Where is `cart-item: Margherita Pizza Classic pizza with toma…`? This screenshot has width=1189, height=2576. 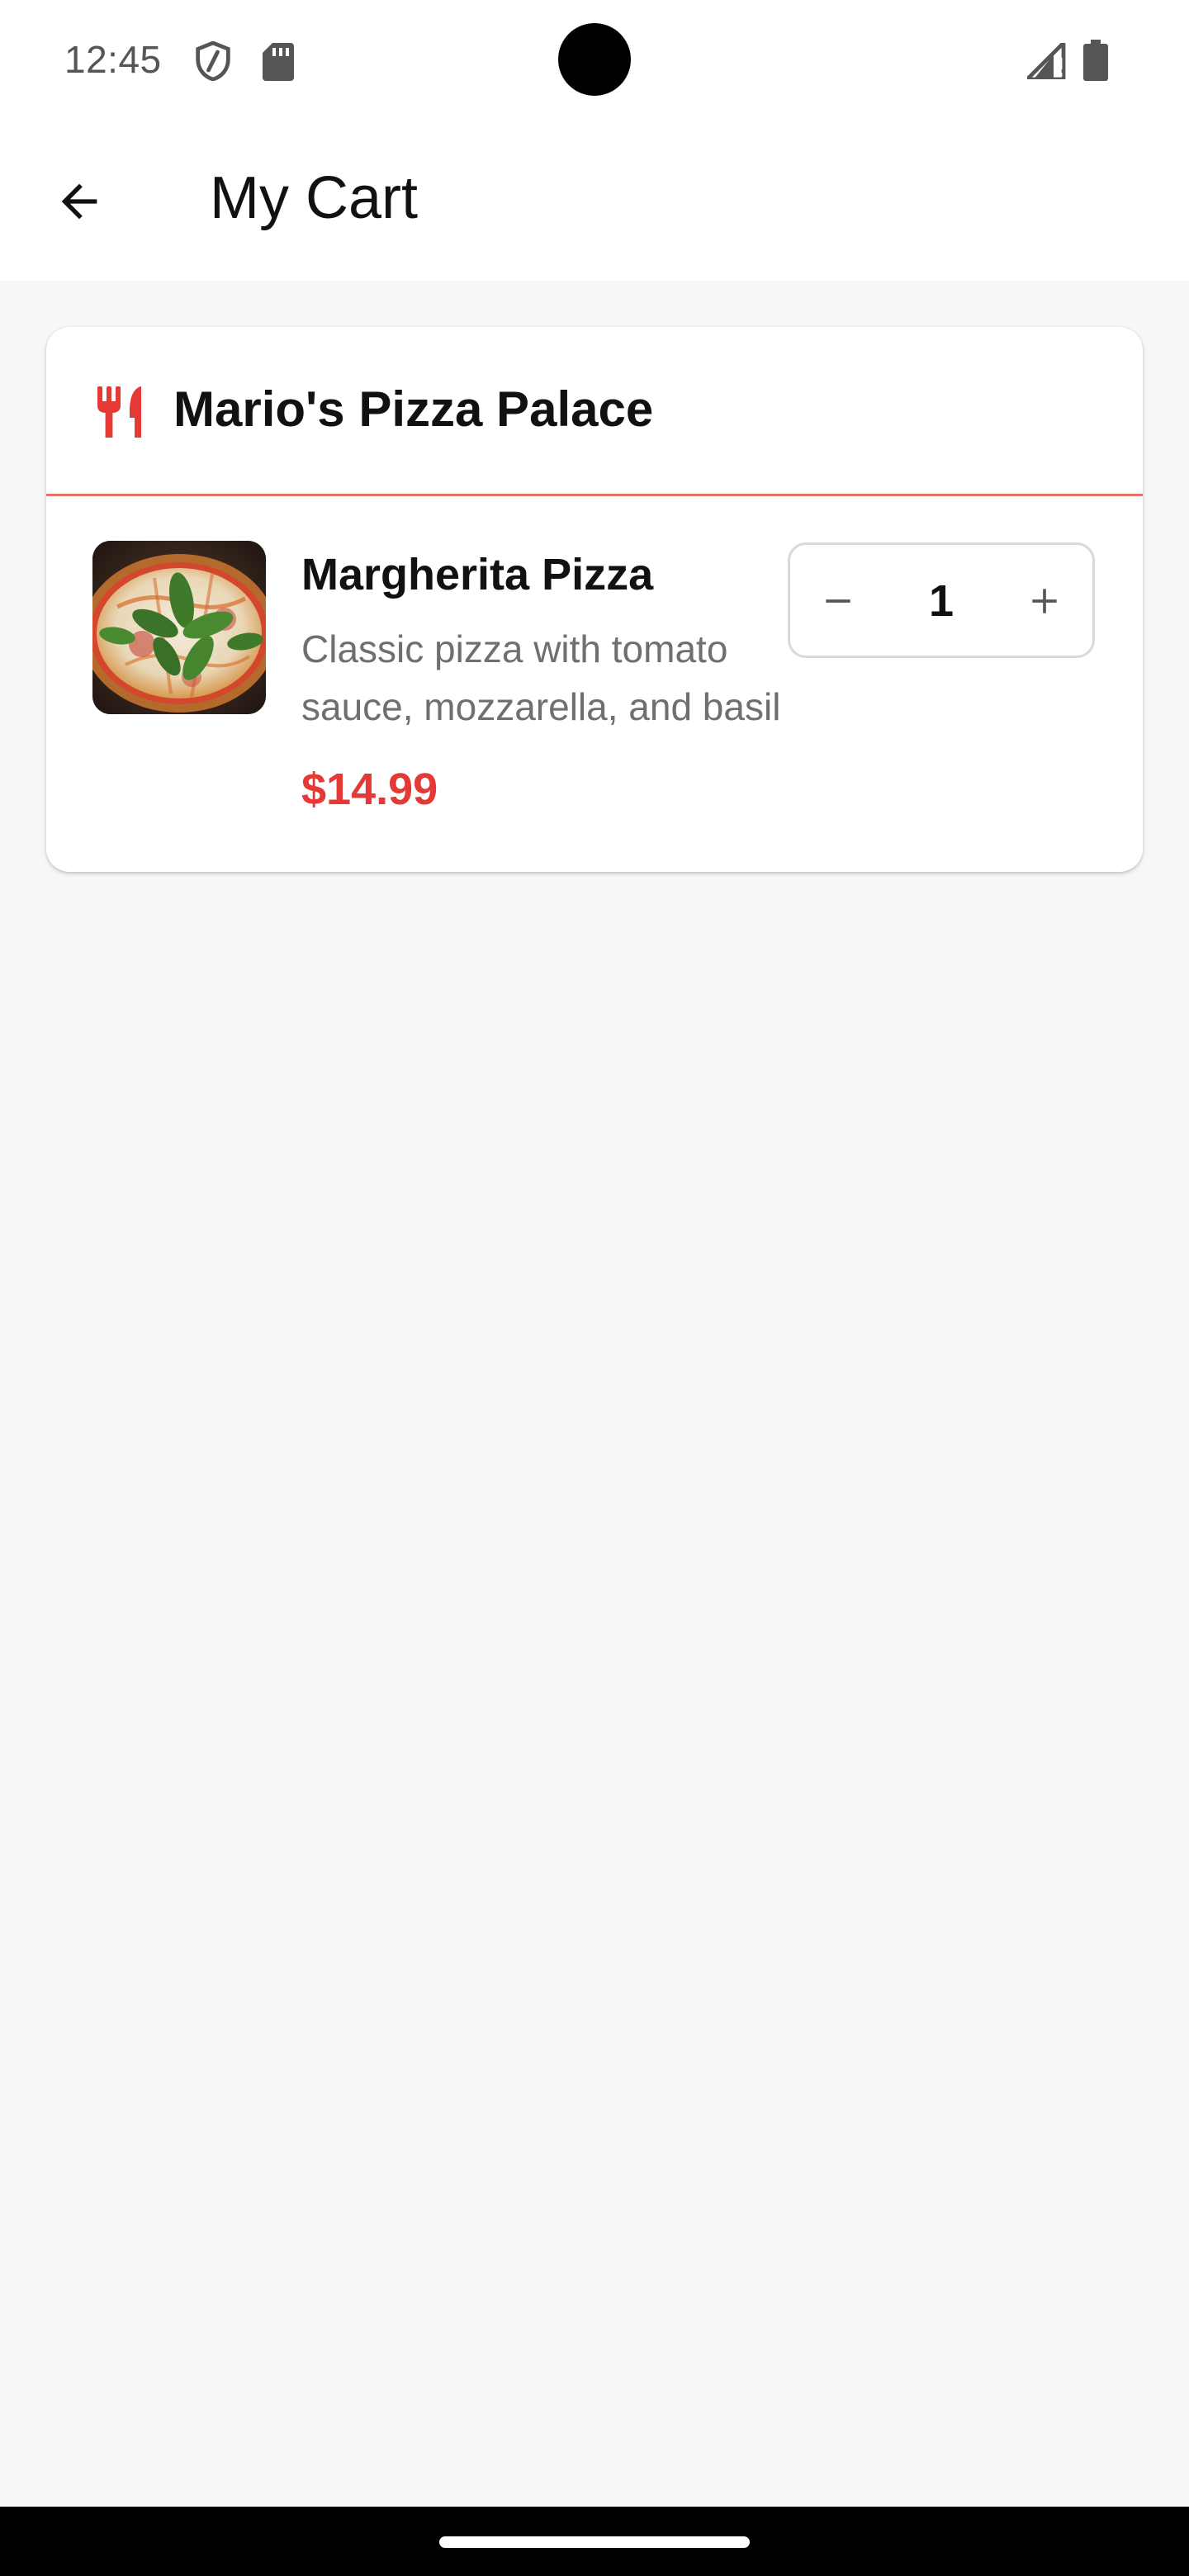 cart-item: Margherita Pizza Classic pizza with toma… is located at coordinates (594, 684).